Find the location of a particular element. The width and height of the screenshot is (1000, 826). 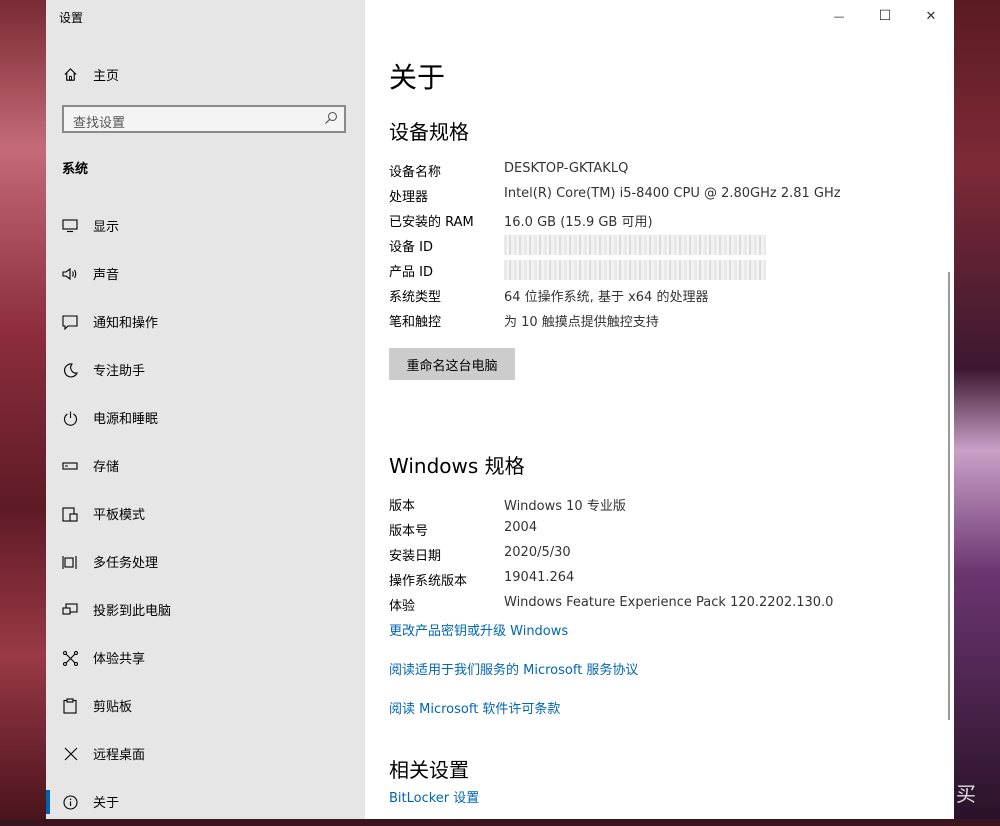

minimize-icon: — is located at coordinates (839, 16).